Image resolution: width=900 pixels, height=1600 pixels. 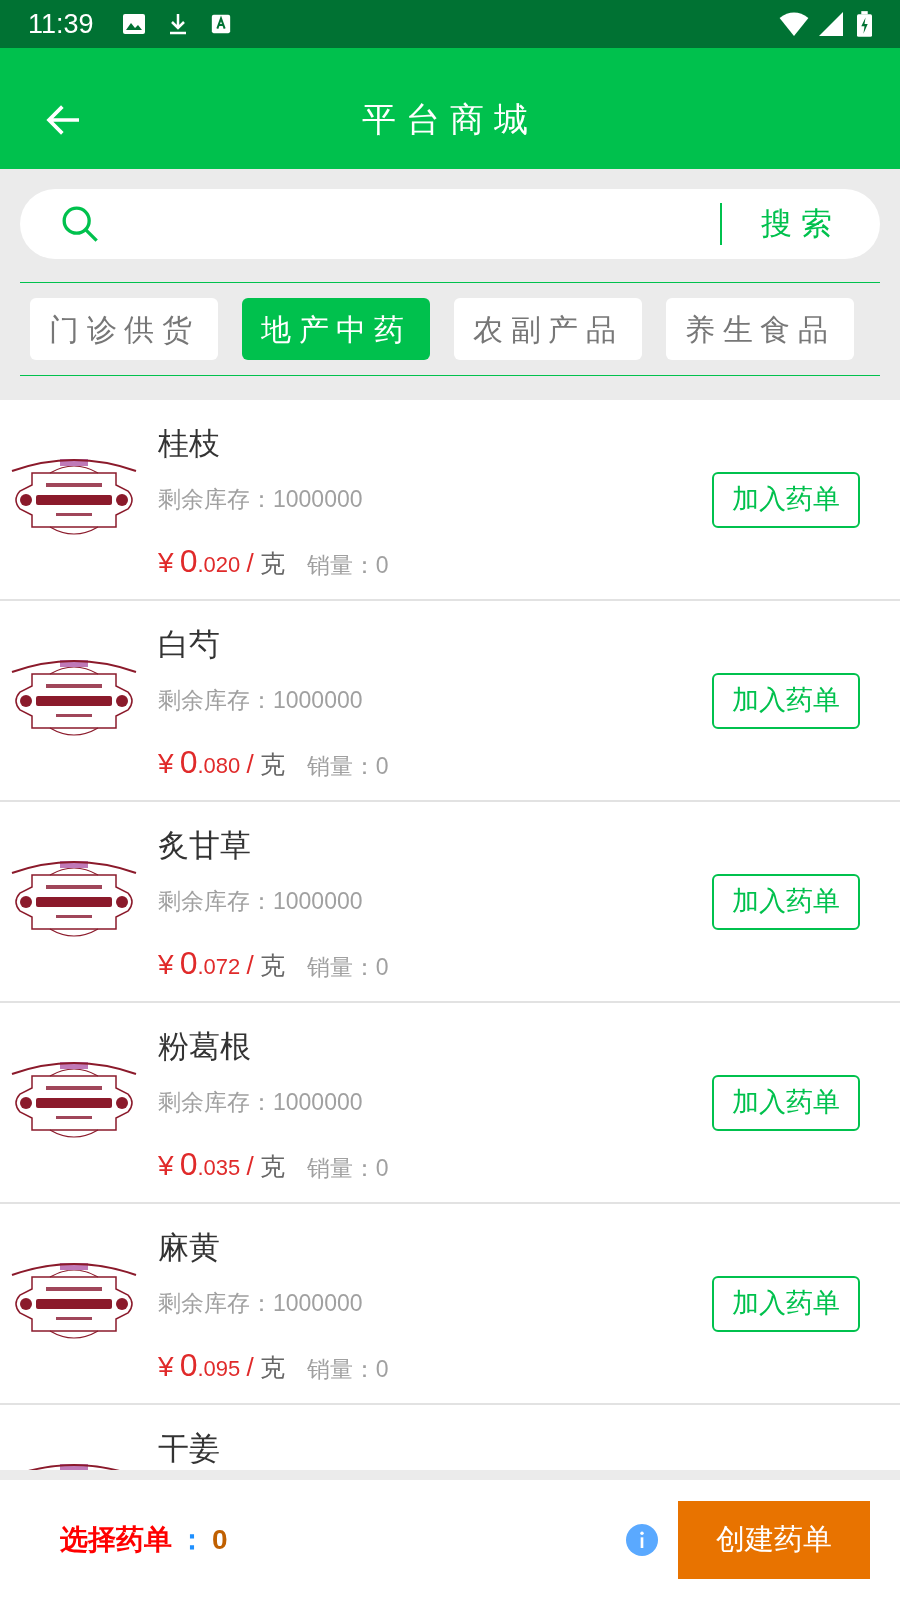 I want to click on signal-icon, so click(x=831, y=24).